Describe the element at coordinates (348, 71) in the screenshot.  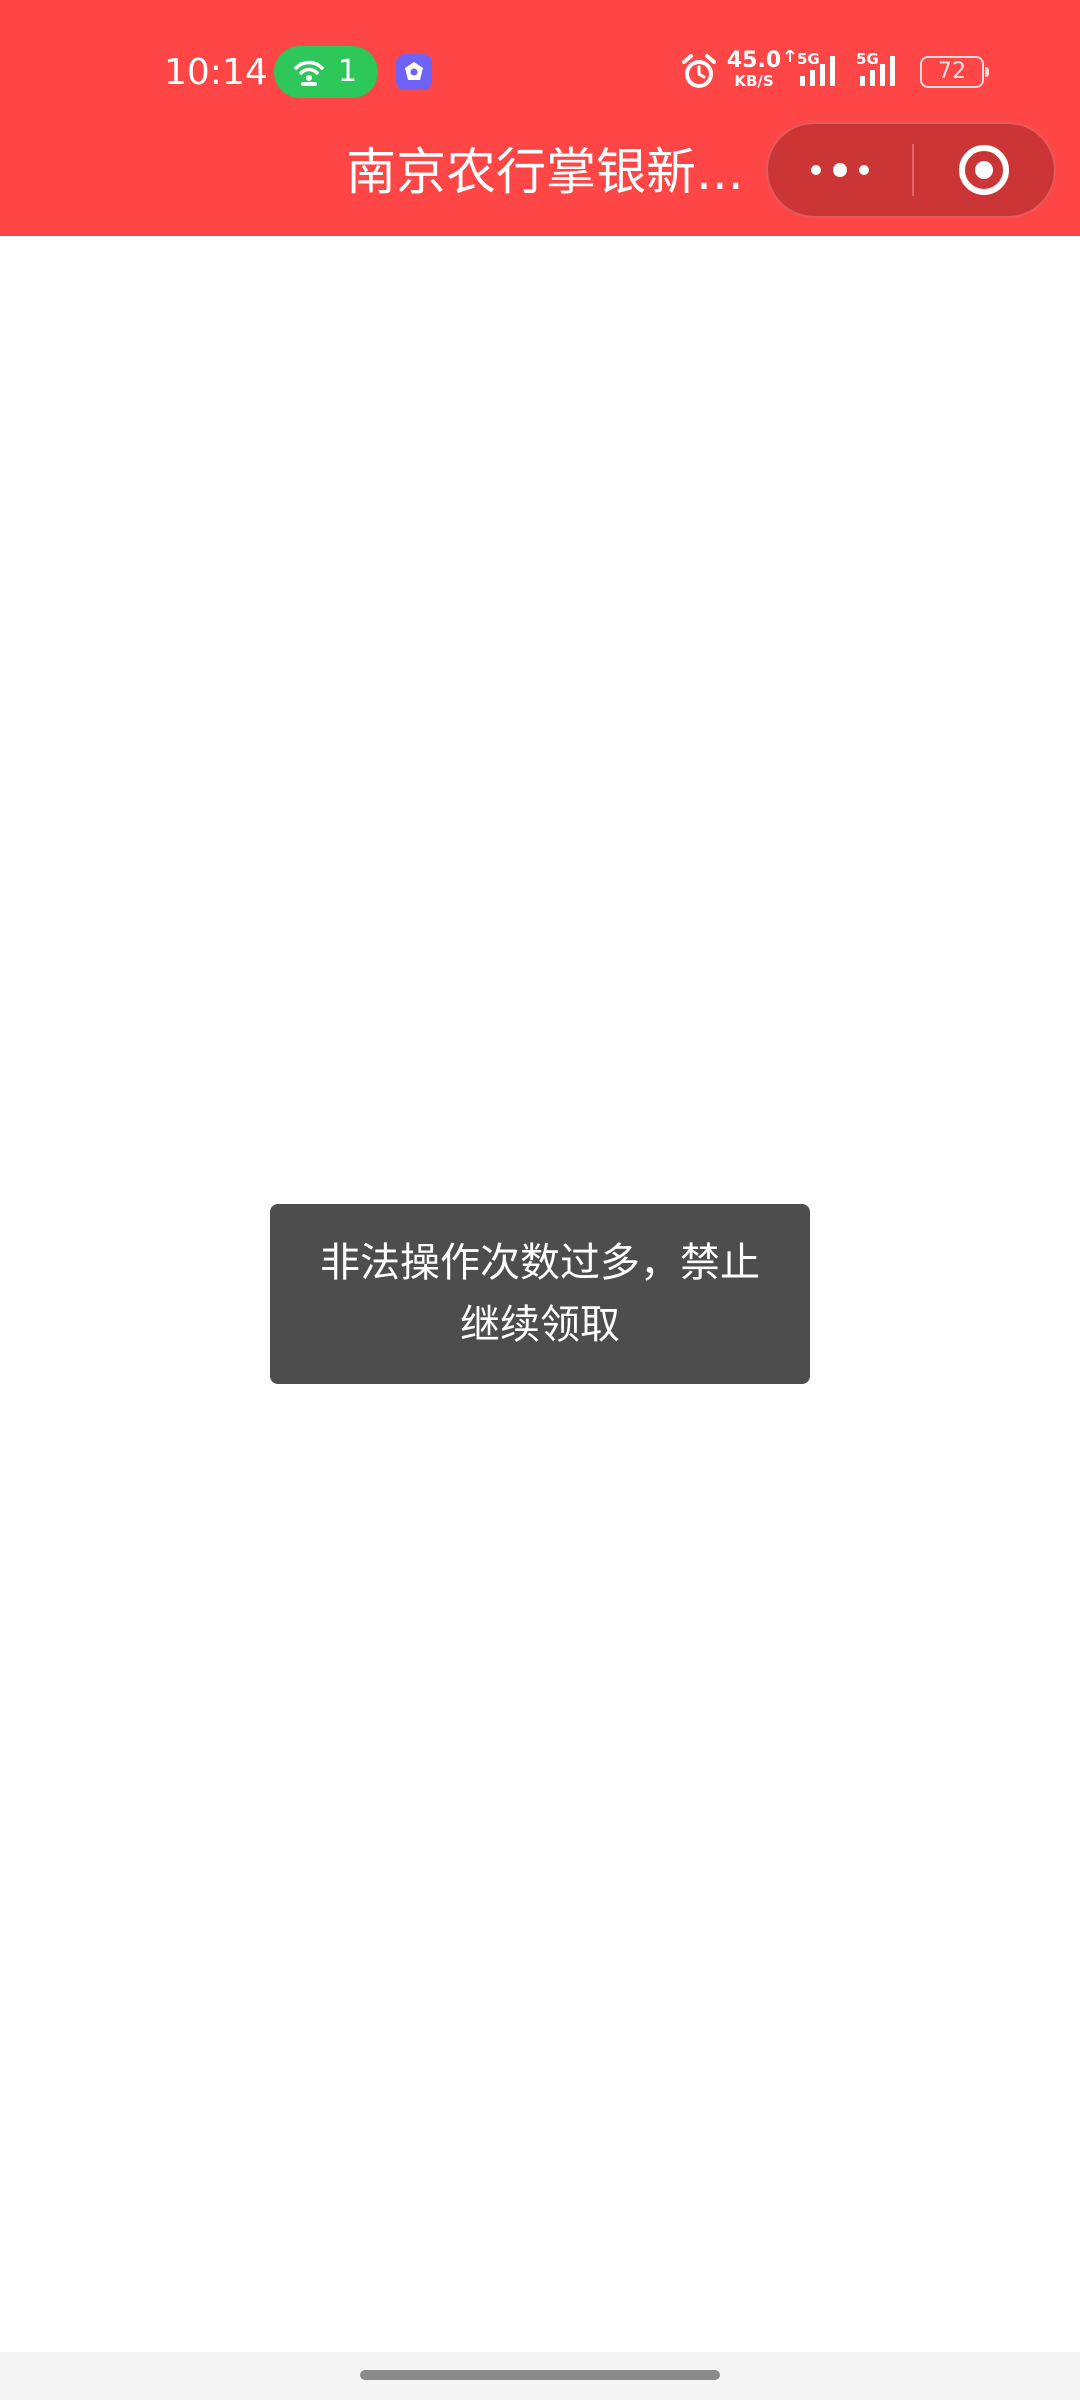
I see `hotspot-count: 1` at that location.